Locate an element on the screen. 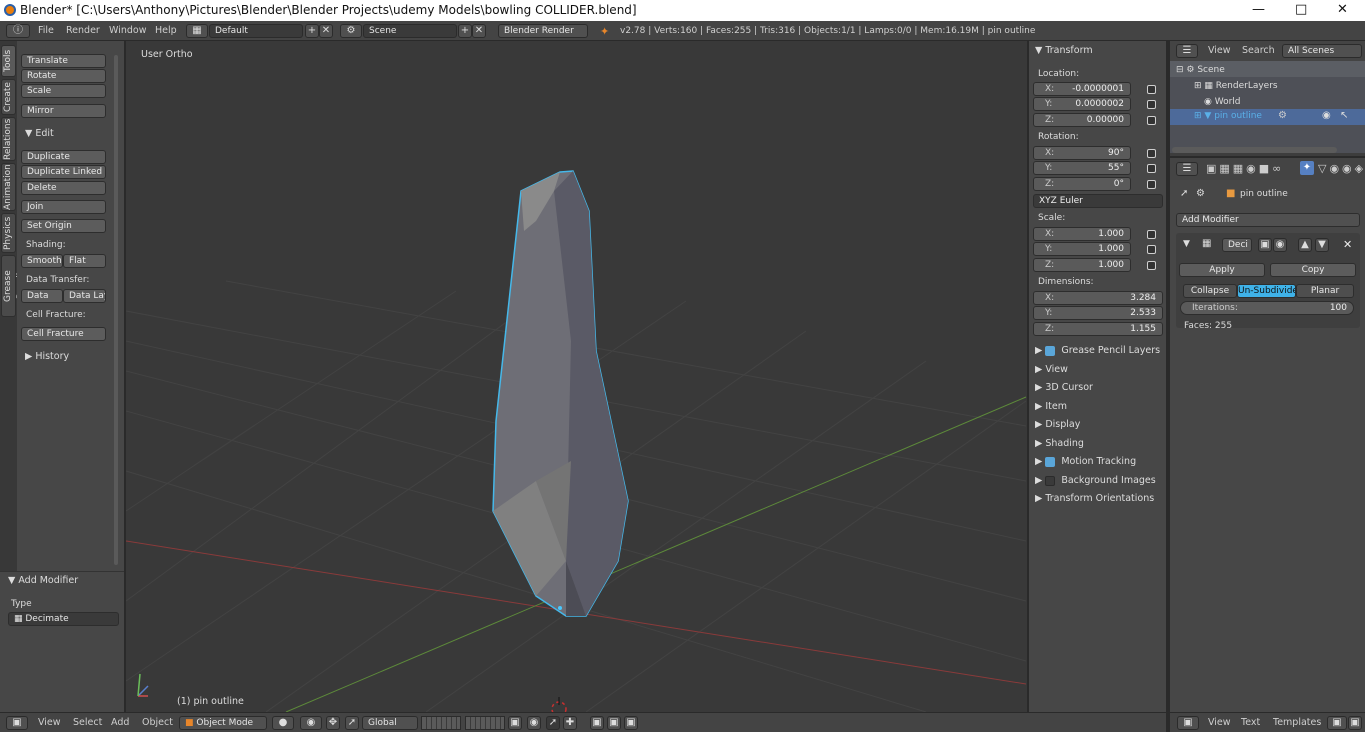 This screenshot has height=732, width=1365. location-x-field: X: -0.0000001 is located at coordinates (1082, 89).